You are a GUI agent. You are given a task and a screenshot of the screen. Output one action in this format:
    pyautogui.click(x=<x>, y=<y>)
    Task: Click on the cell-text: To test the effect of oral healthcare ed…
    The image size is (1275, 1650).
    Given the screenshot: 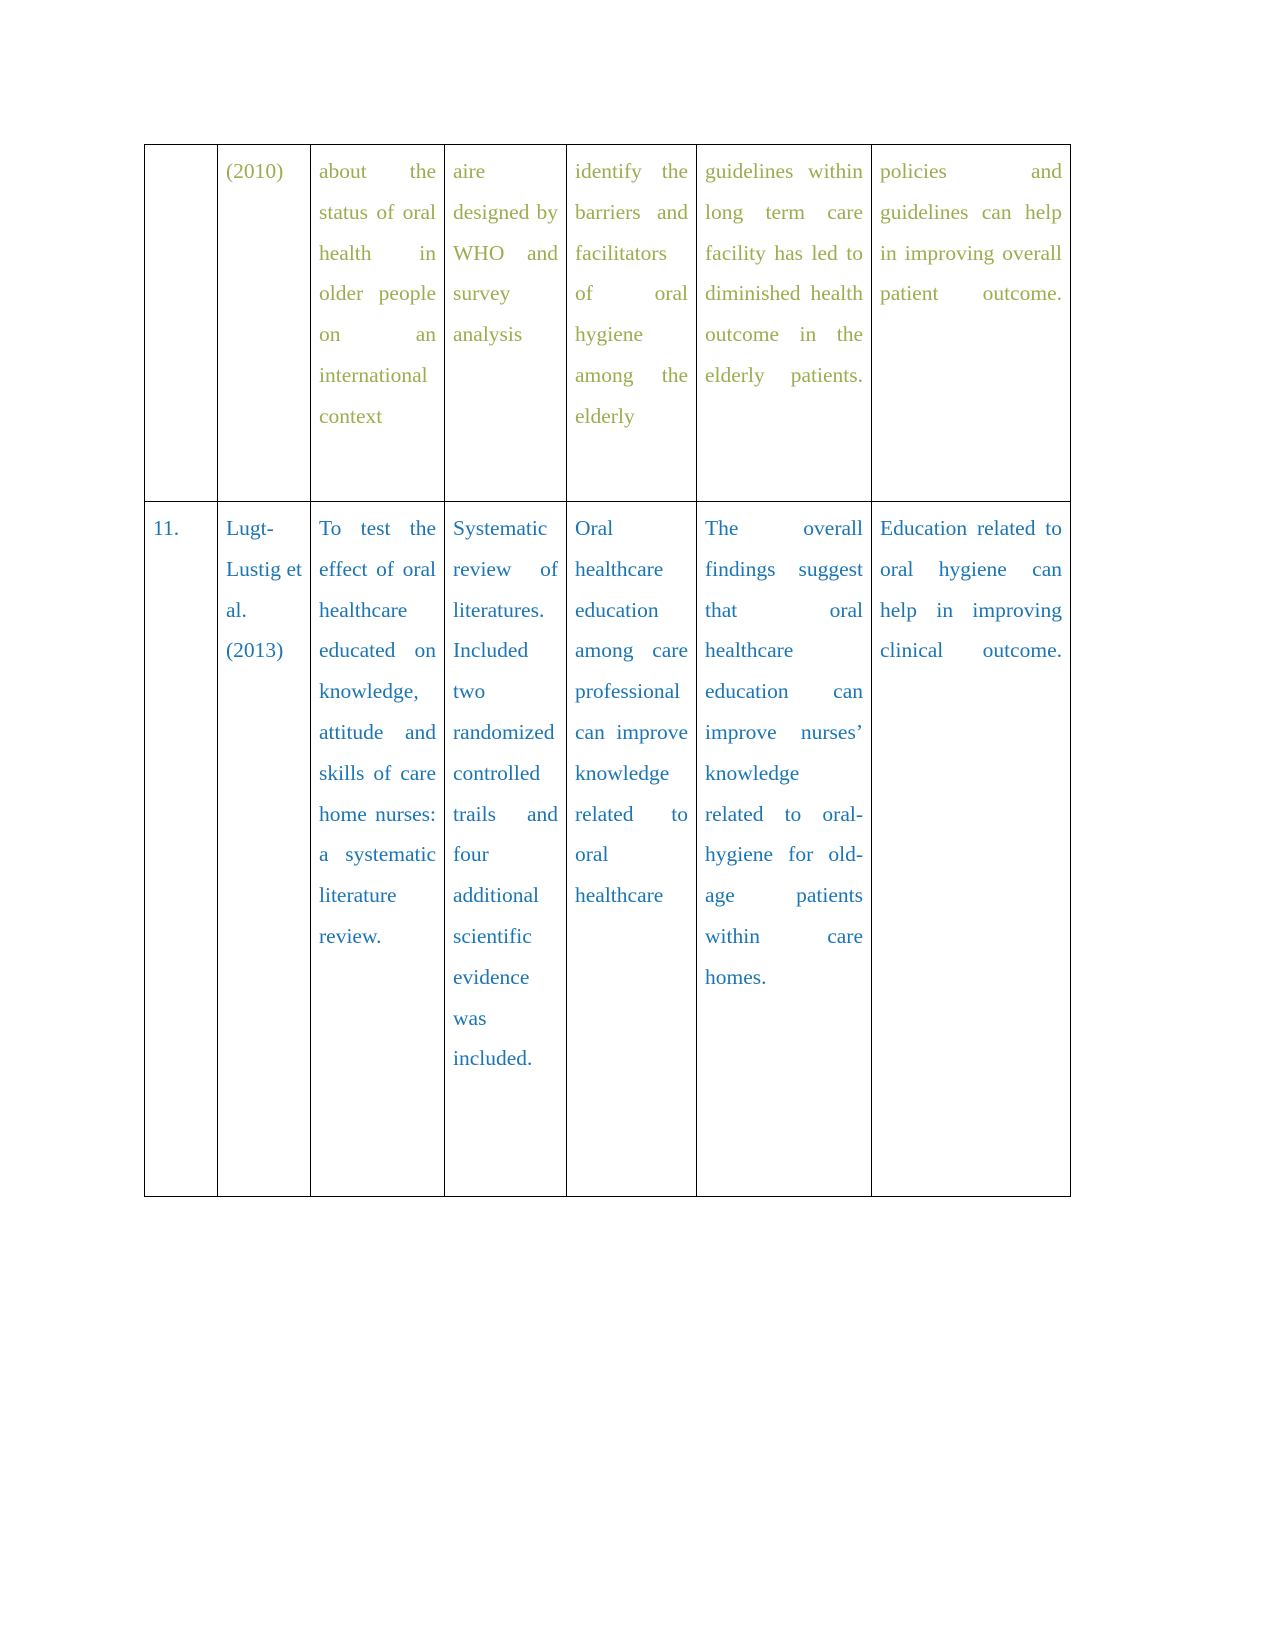 What is the action you would take?
    pyautogui.click(x=377, y=732)
    